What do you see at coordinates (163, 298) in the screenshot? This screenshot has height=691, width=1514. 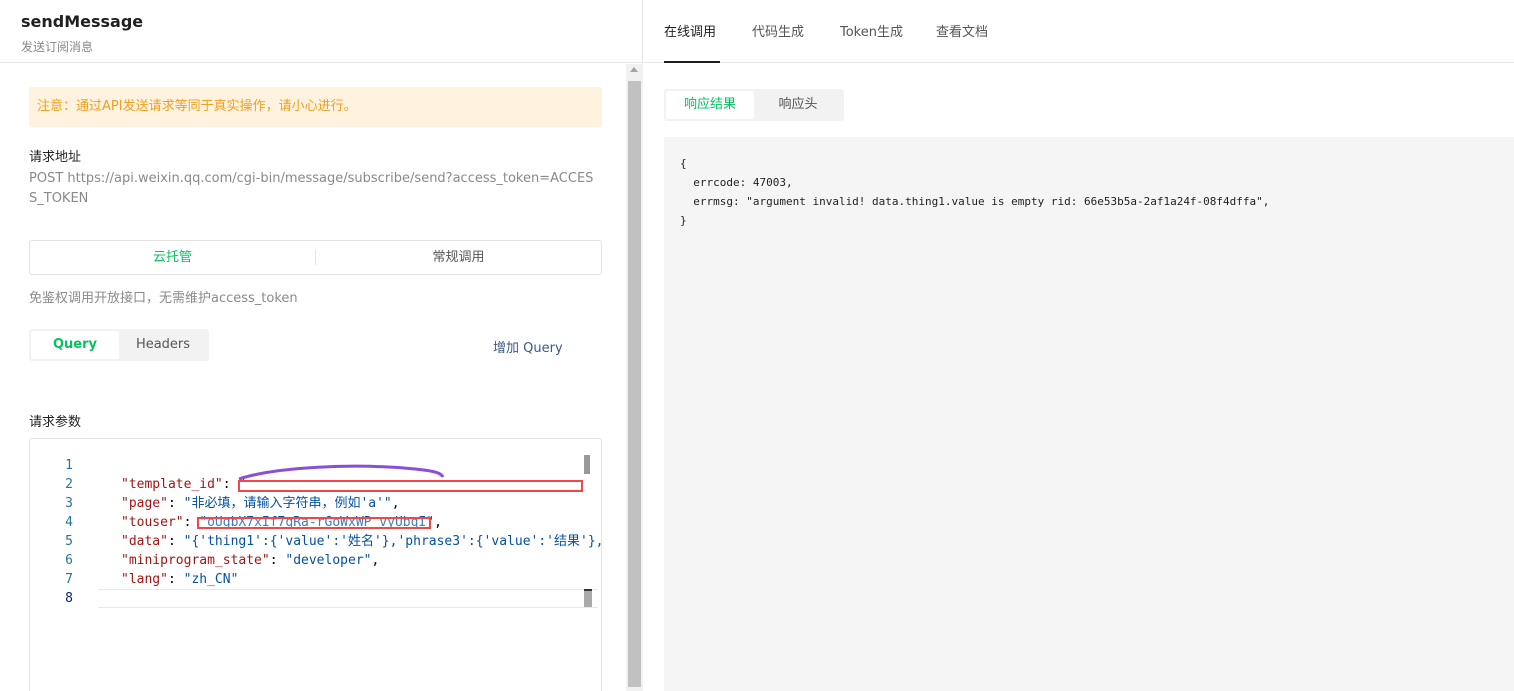 I see `mode-hint: 免鉴权调用开放接口，无需维护access_token` at bounding box center [163, 298].